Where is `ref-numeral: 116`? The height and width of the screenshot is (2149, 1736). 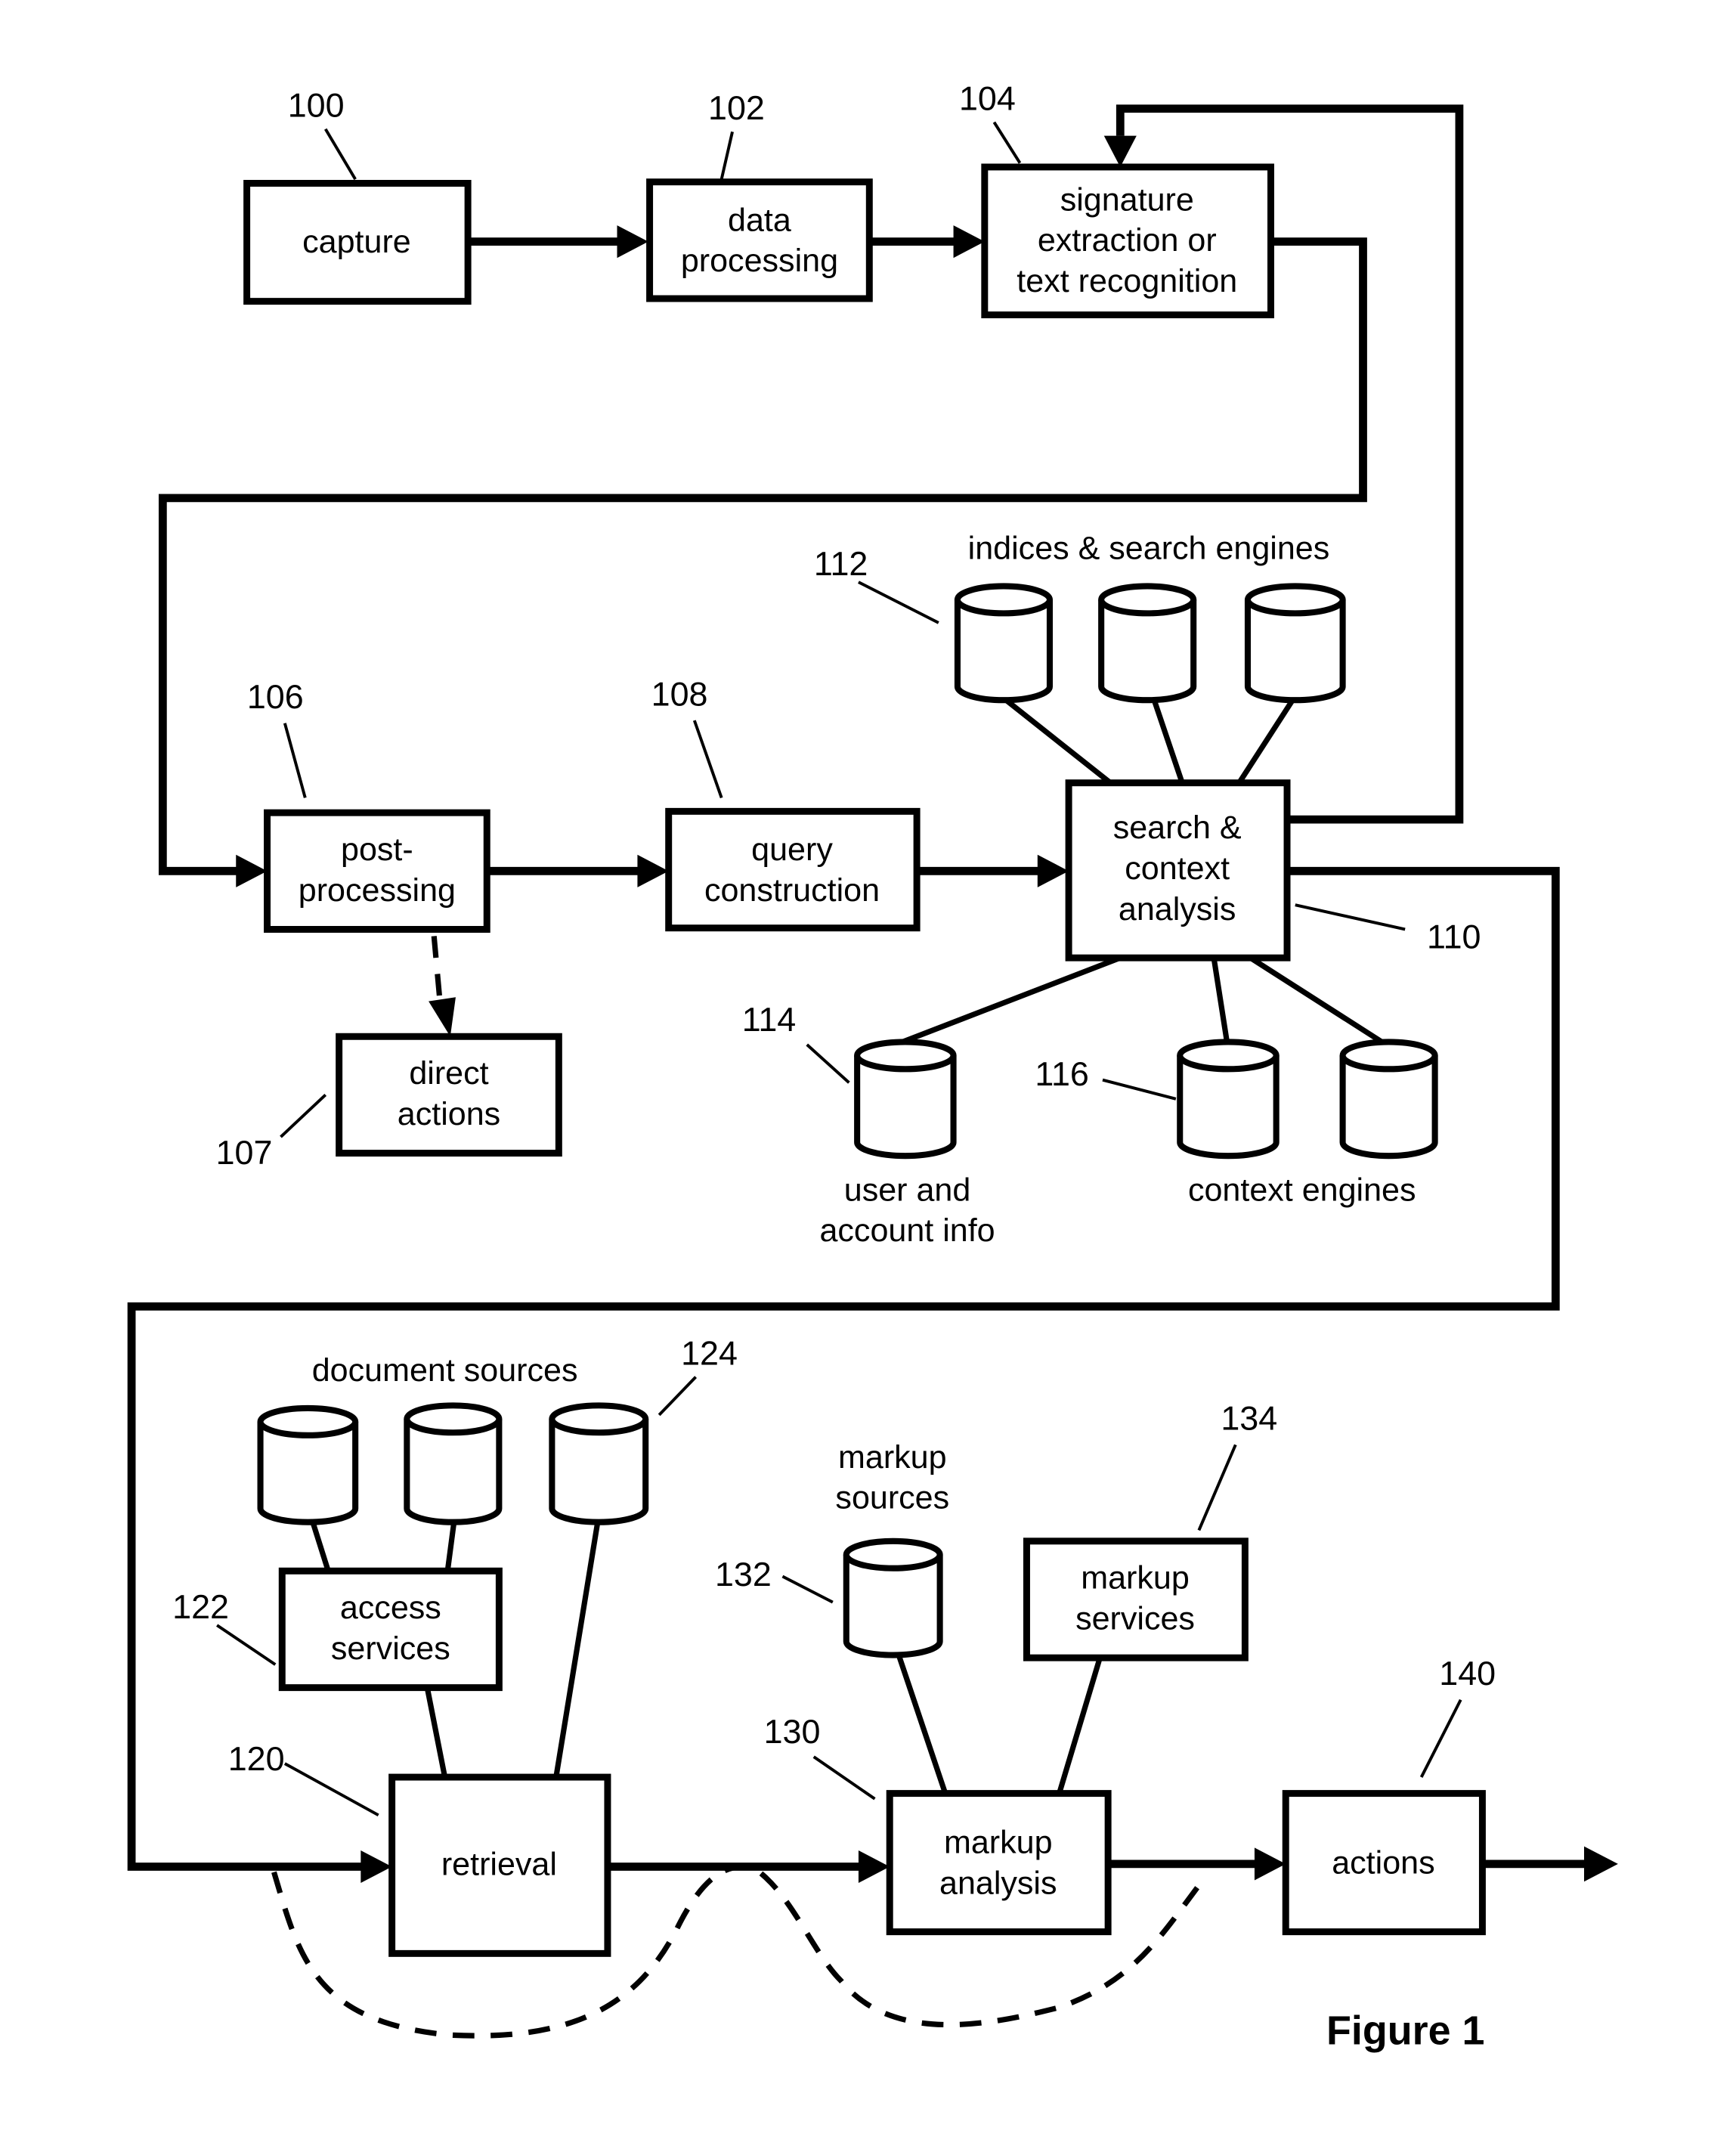 ref-numeral: 116 is located at coordinates (1062, 1073).